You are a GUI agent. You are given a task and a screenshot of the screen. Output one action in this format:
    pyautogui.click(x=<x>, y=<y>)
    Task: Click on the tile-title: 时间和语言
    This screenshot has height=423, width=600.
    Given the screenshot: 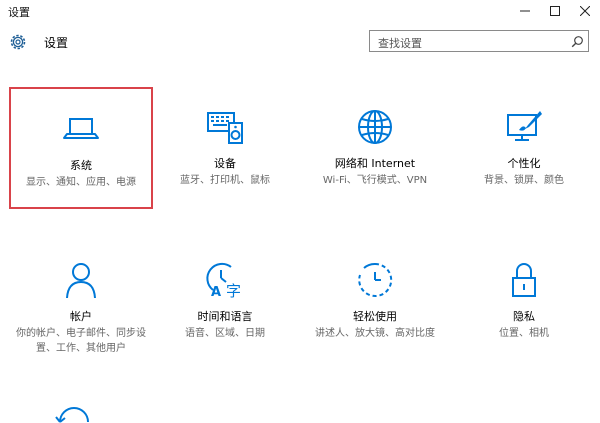 What is the action you would take?
    pyautogui.click(x=225, y=316)
    